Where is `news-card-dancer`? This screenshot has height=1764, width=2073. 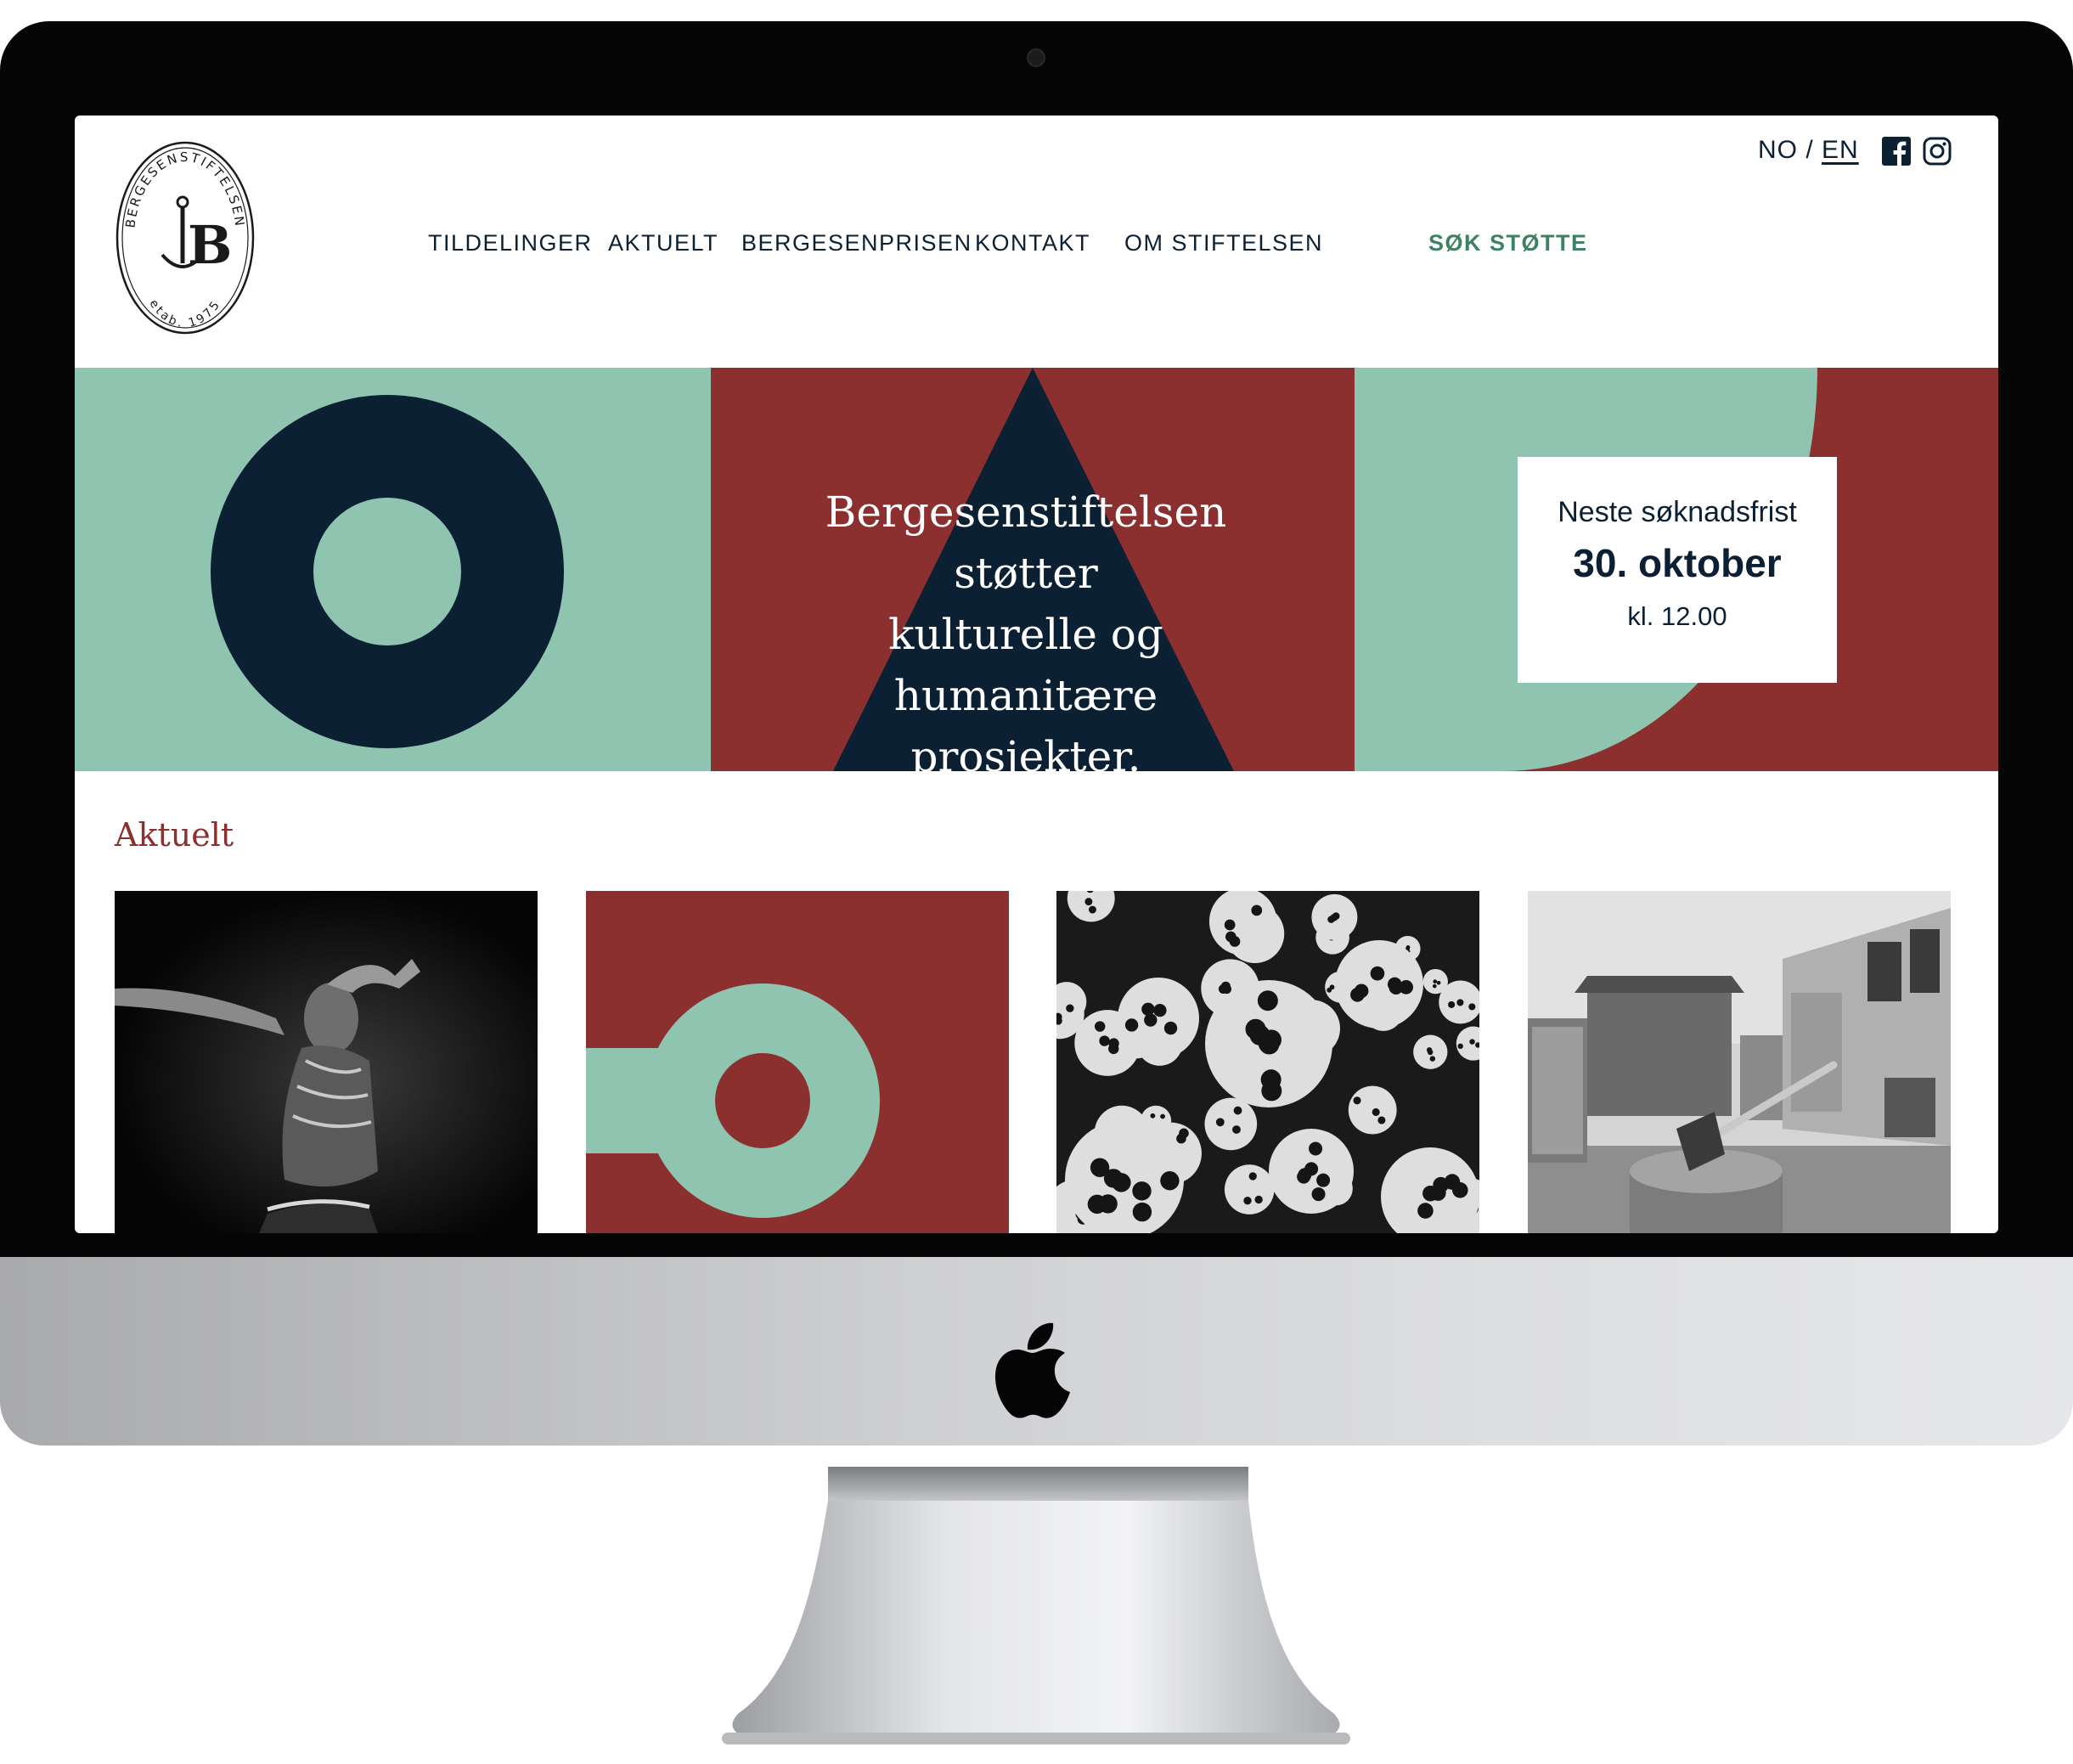
news-card-dancer is located at coordinates (326, 1062).